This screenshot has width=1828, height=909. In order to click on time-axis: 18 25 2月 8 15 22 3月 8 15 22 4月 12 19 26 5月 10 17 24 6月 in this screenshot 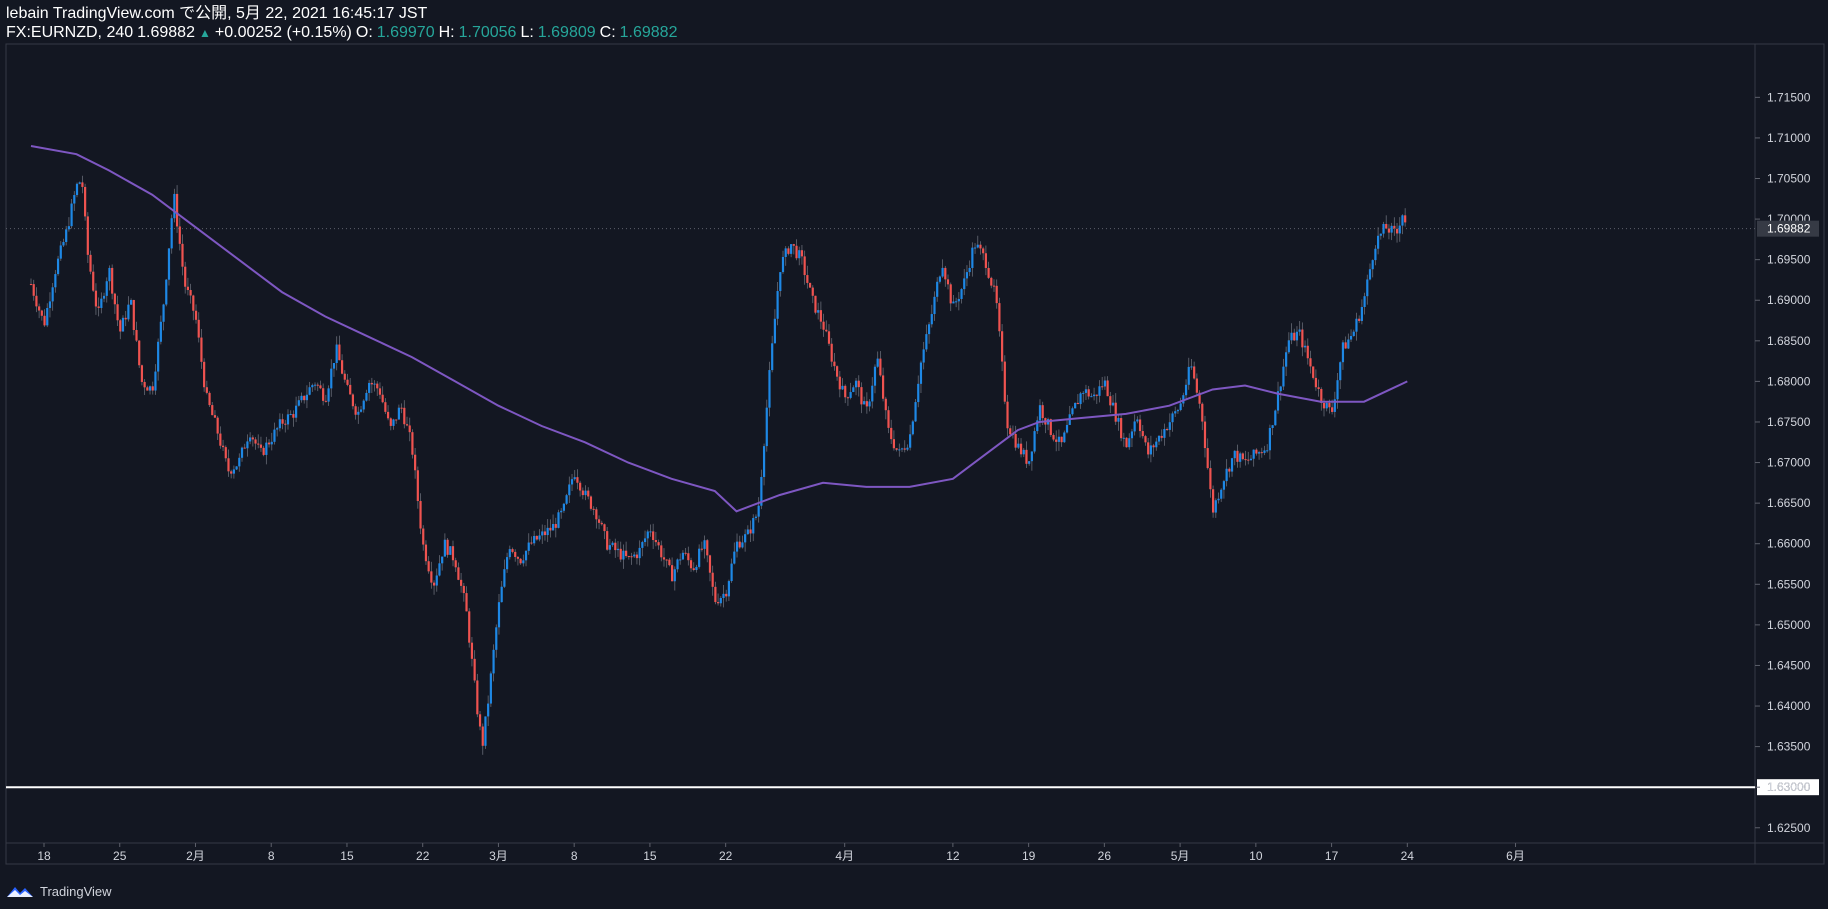, I will do `click(781, 853)`.